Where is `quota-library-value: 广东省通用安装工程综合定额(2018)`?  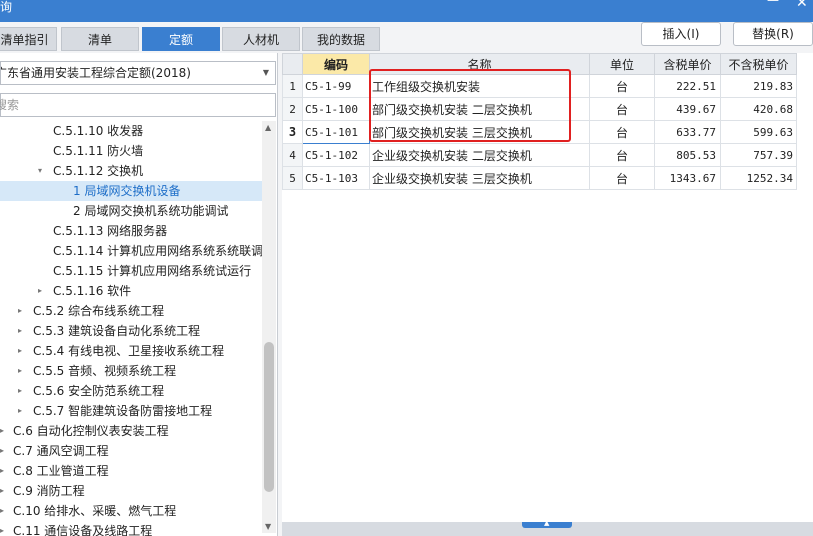
quota-library-value: 广东省通用安装工程综合定额(2018) is located at coordinates (95, 73).